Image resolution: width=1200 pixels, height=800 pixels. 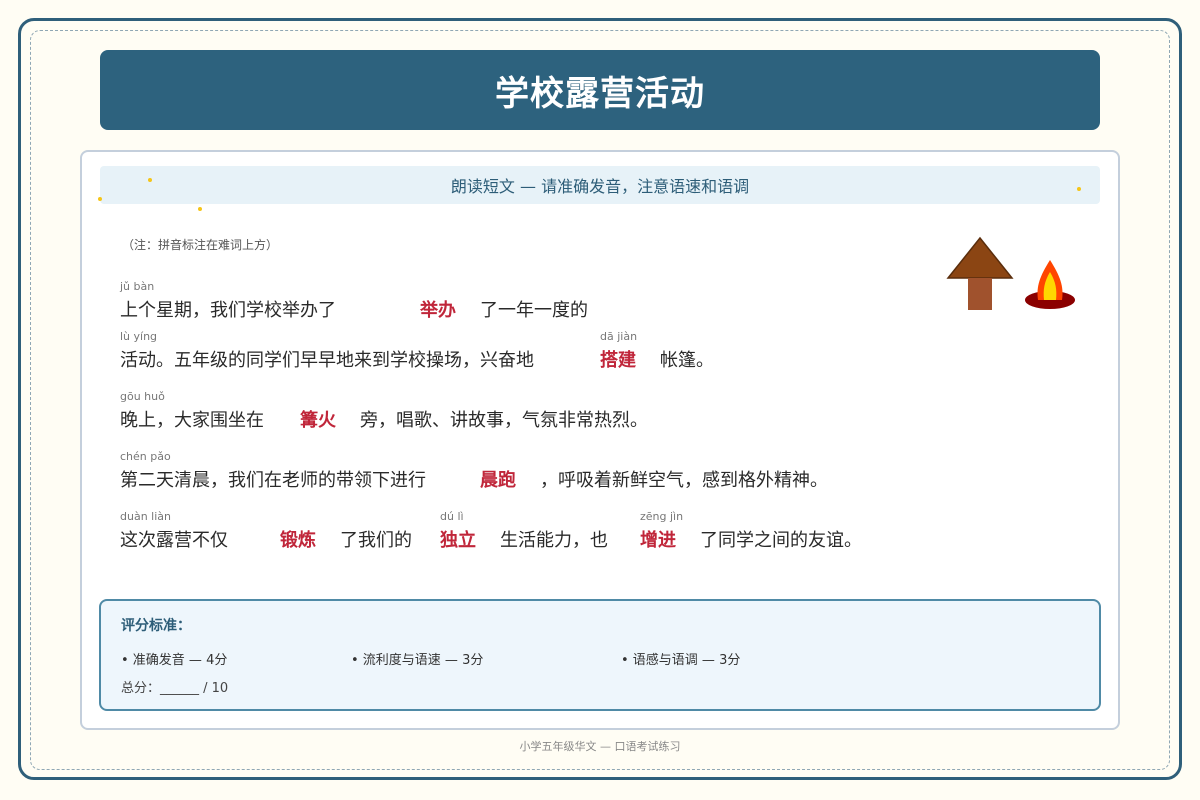 What do you see at coordinates (174, 660) in the screenshot?
I see `criteria-item: • 准确发音 — 4分` at bounding box center [174, 660].